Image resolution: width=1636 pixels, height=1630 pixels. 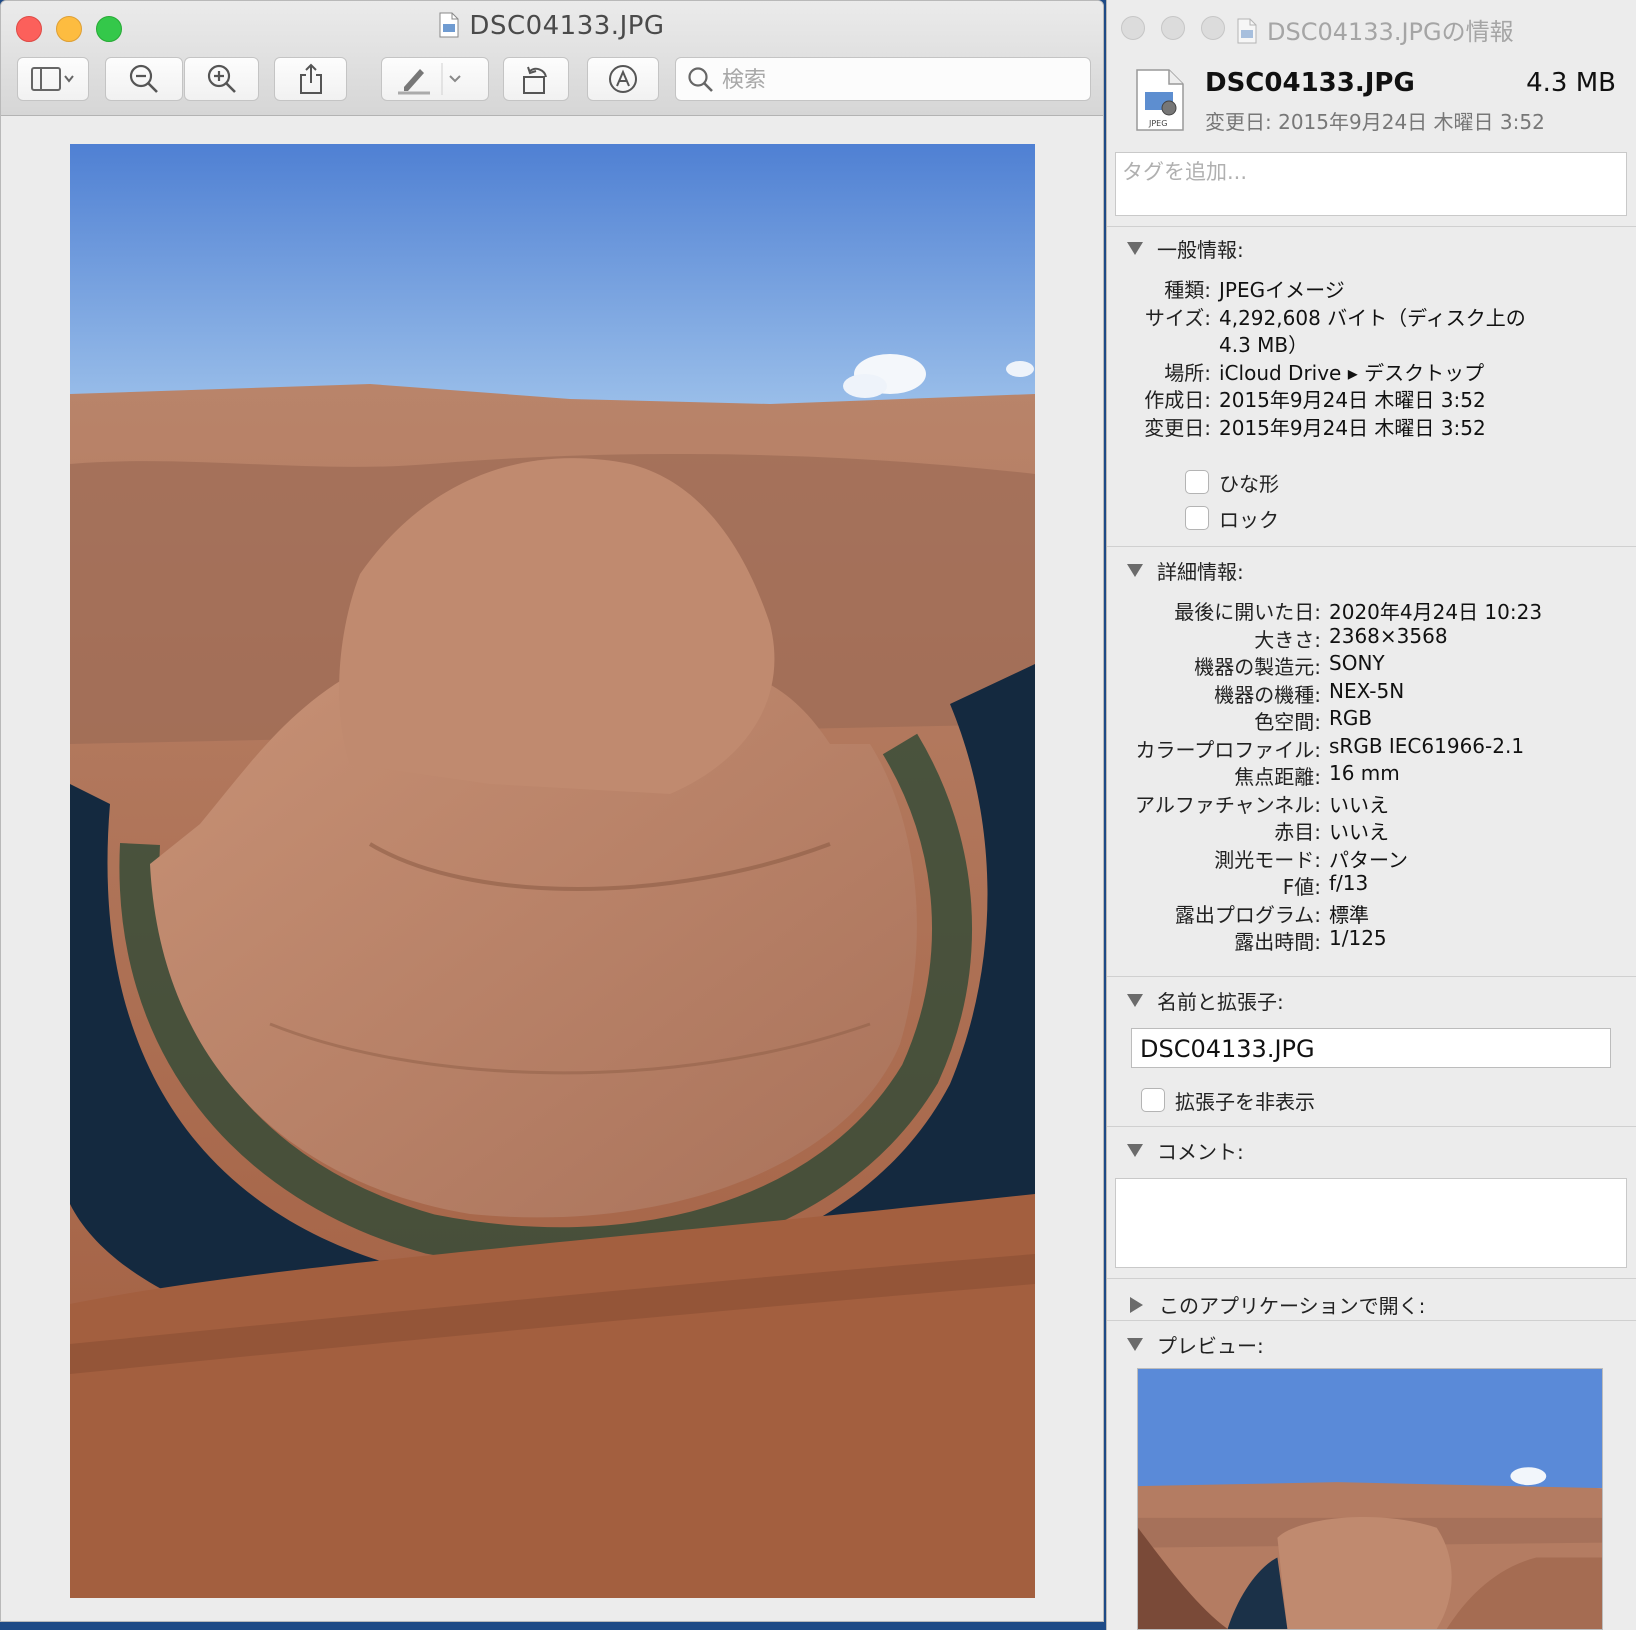 I want to click on info-row-value: いいえ, so click(x=1359, y=832).